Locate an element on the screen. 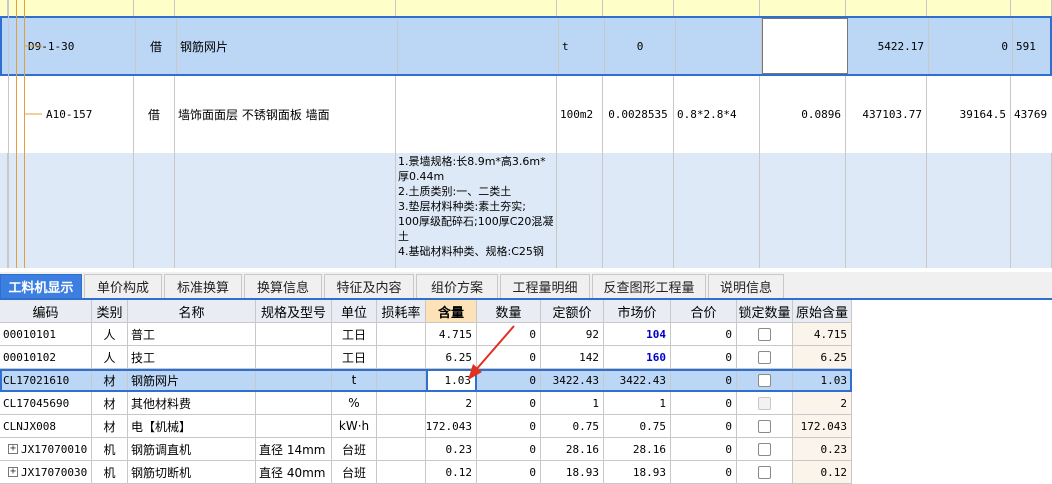 The image size is (1052, 484). spec-cell: 直径 14mm is located at coordinates (294, 449).